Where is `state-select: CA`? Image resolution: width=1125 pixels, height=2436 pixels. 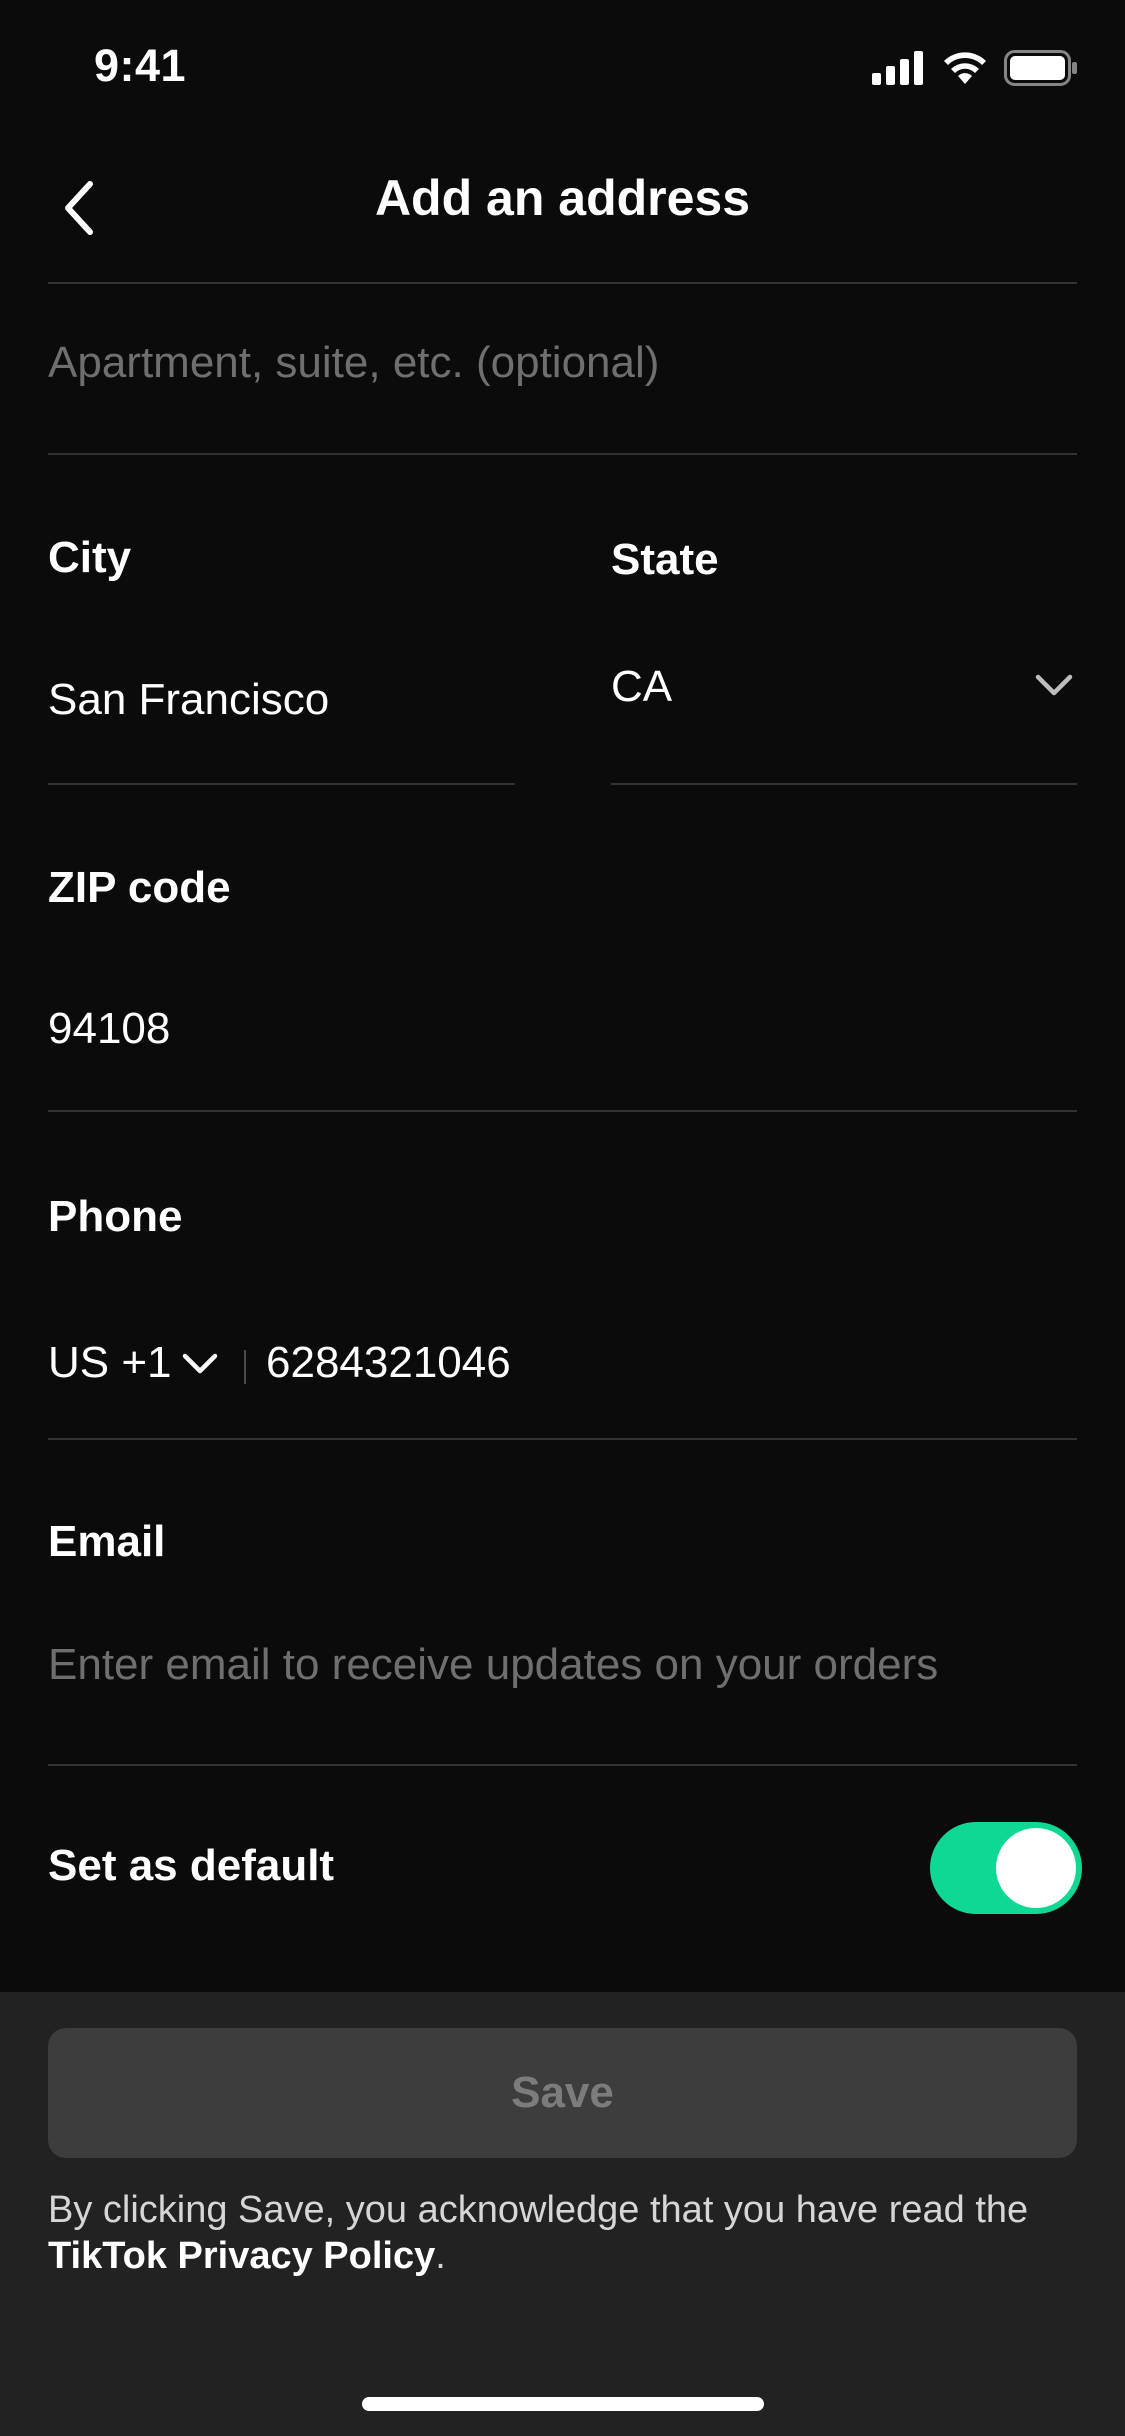
state-select: CA is located at coordinates (641, 687).